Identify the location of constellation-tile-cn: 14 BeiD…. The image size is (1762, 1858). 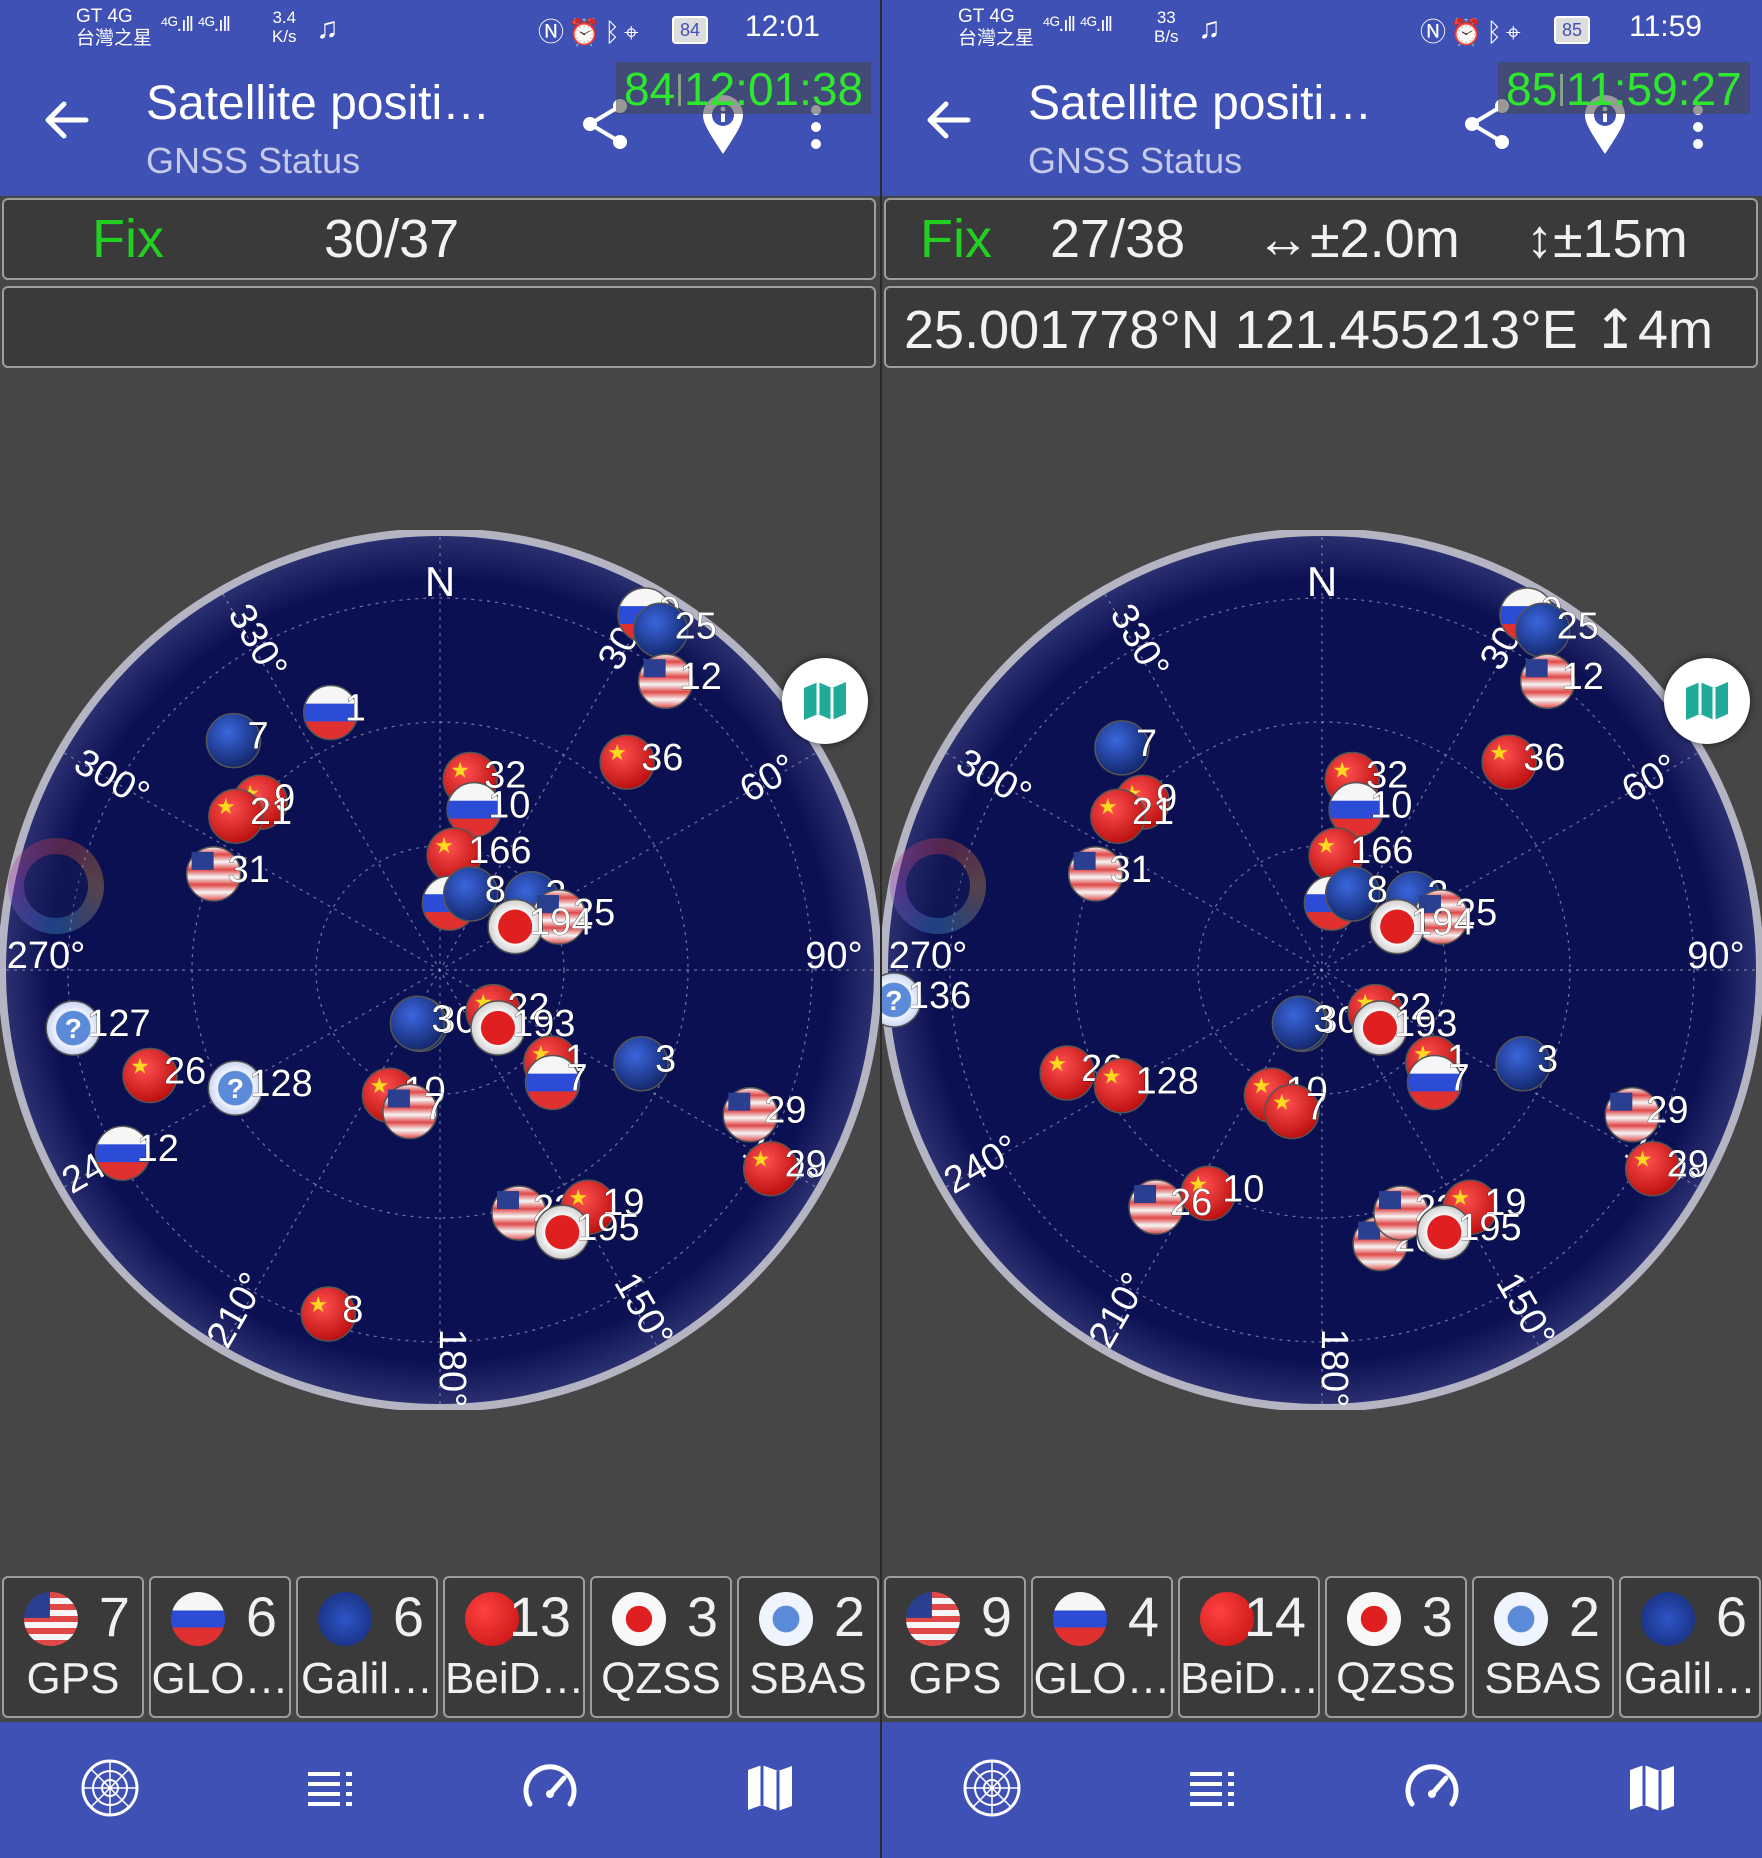
(1249, 1647).